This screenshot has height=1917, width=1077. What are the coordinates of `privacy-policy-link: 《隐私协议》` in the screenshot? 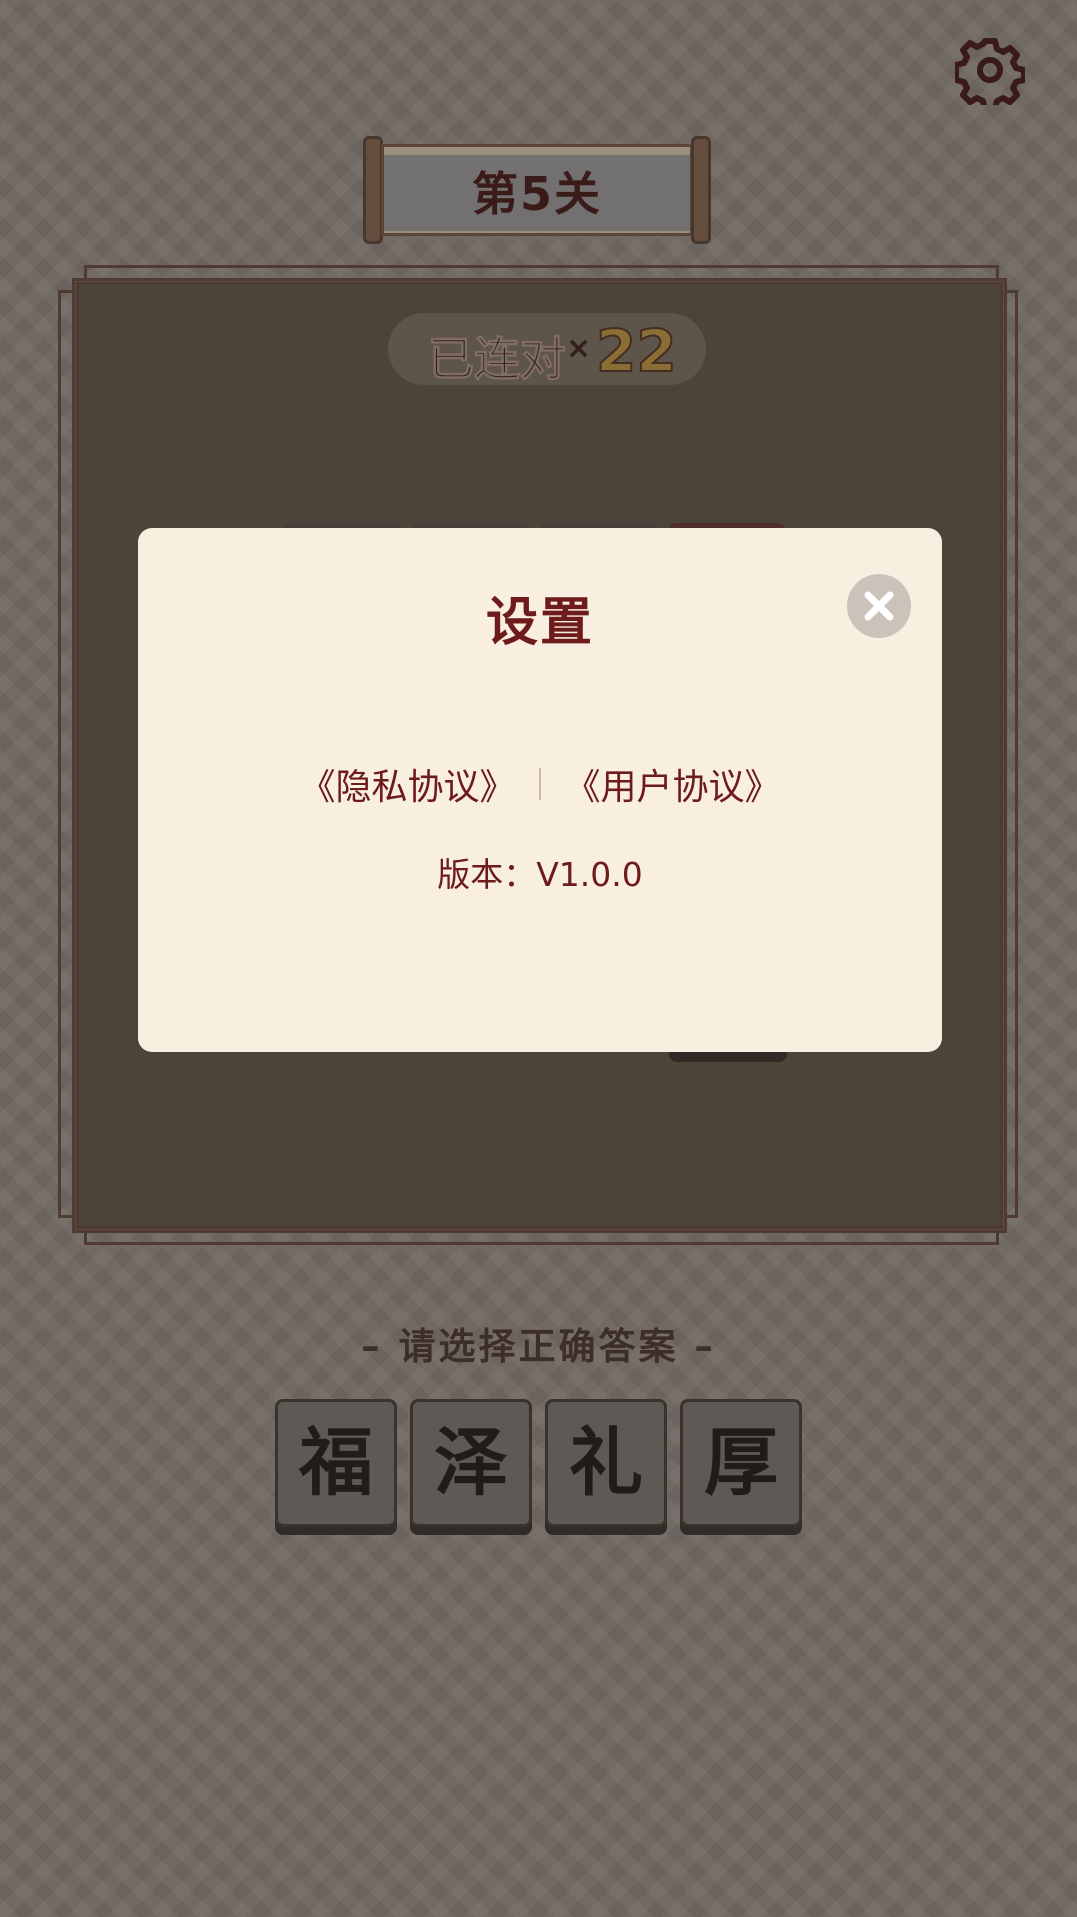 It's located at (408, 787).